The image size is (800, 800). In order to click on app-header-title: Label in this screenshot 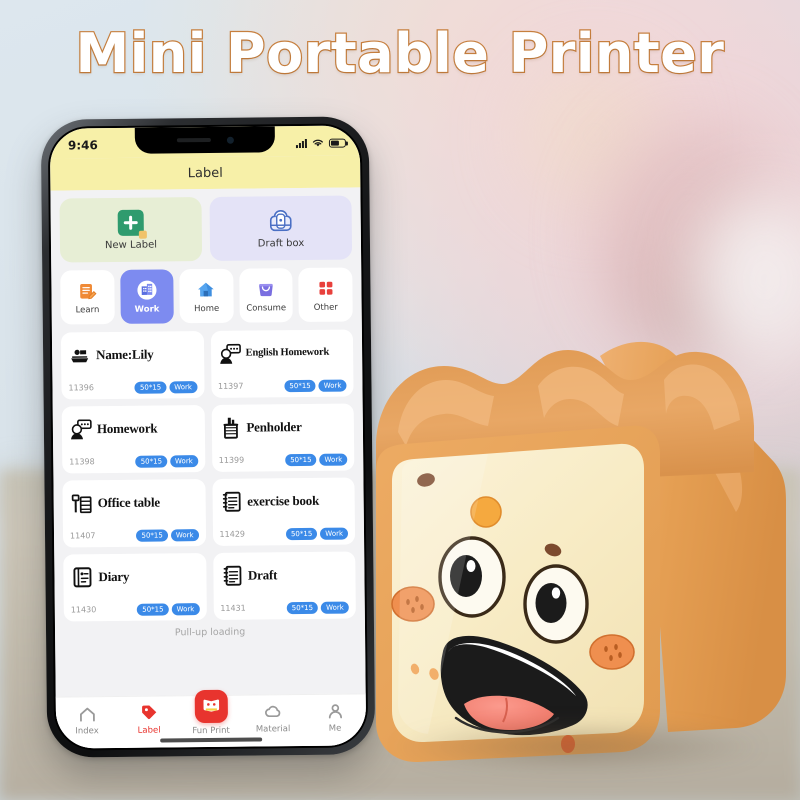, I will do `click(205, 173)`.